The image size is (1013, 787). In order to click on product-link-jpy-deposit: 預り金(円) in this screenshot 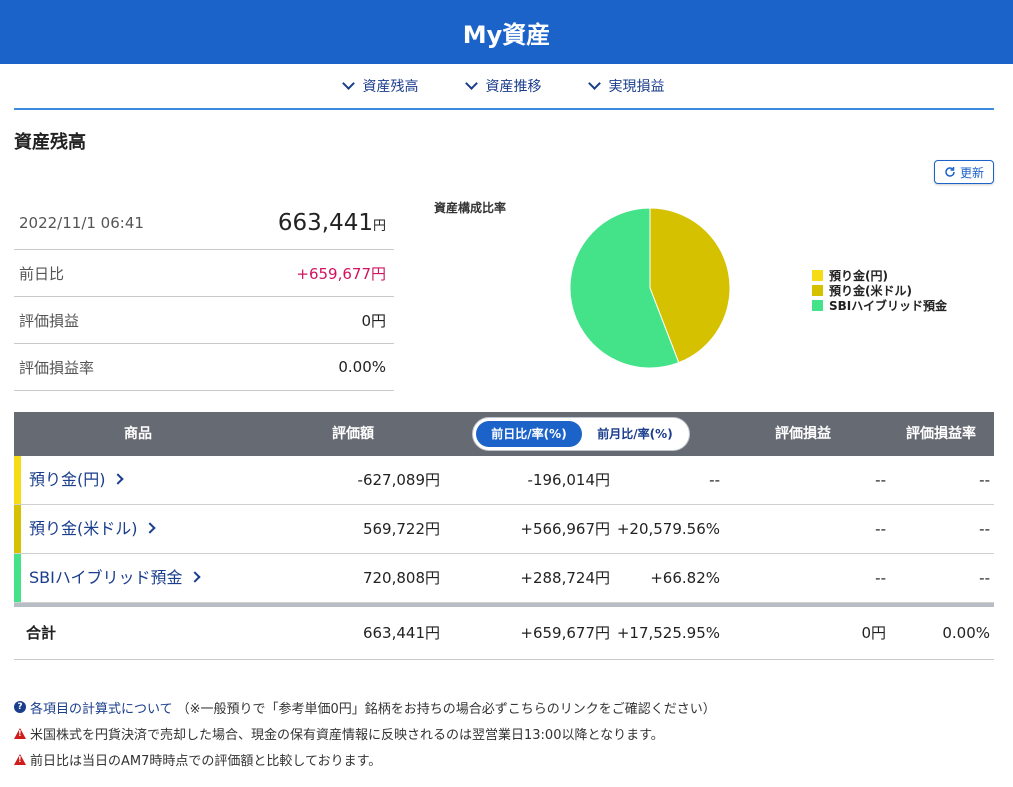, I will do `click(76, 480)`.